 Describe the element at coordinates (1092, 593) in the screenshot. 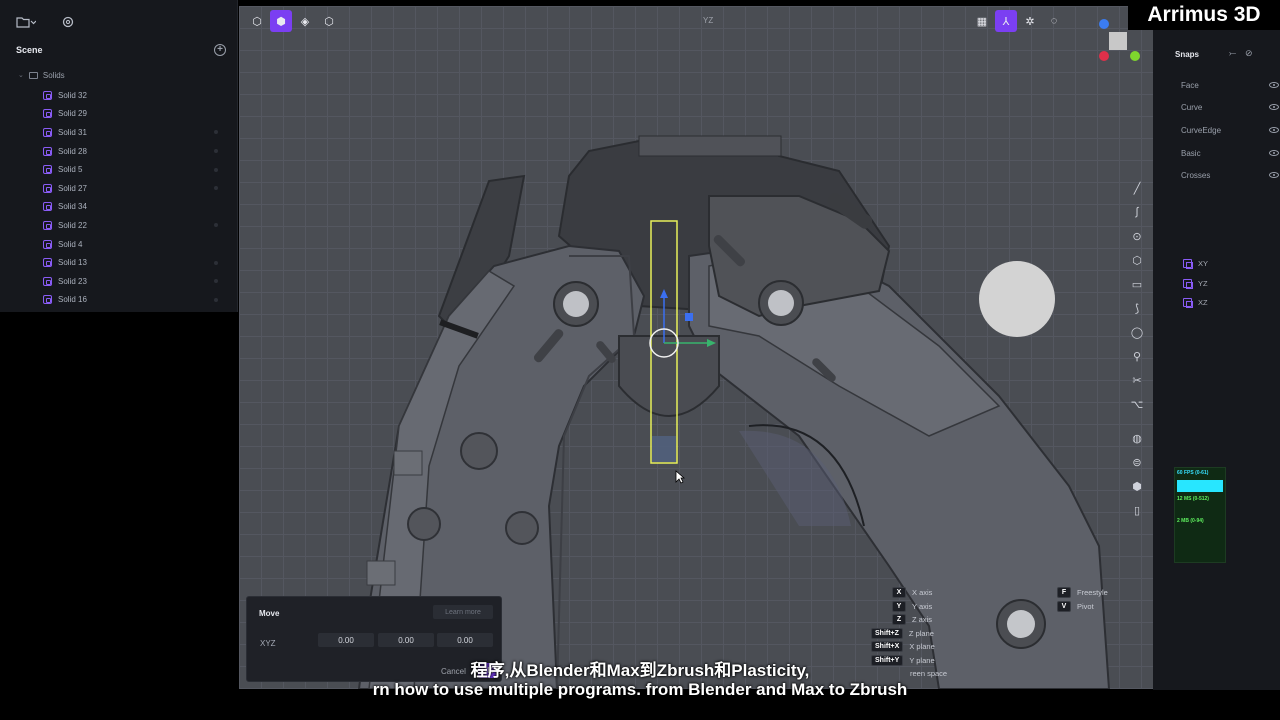

I see `shortcut-label: Freestyle` at that location.